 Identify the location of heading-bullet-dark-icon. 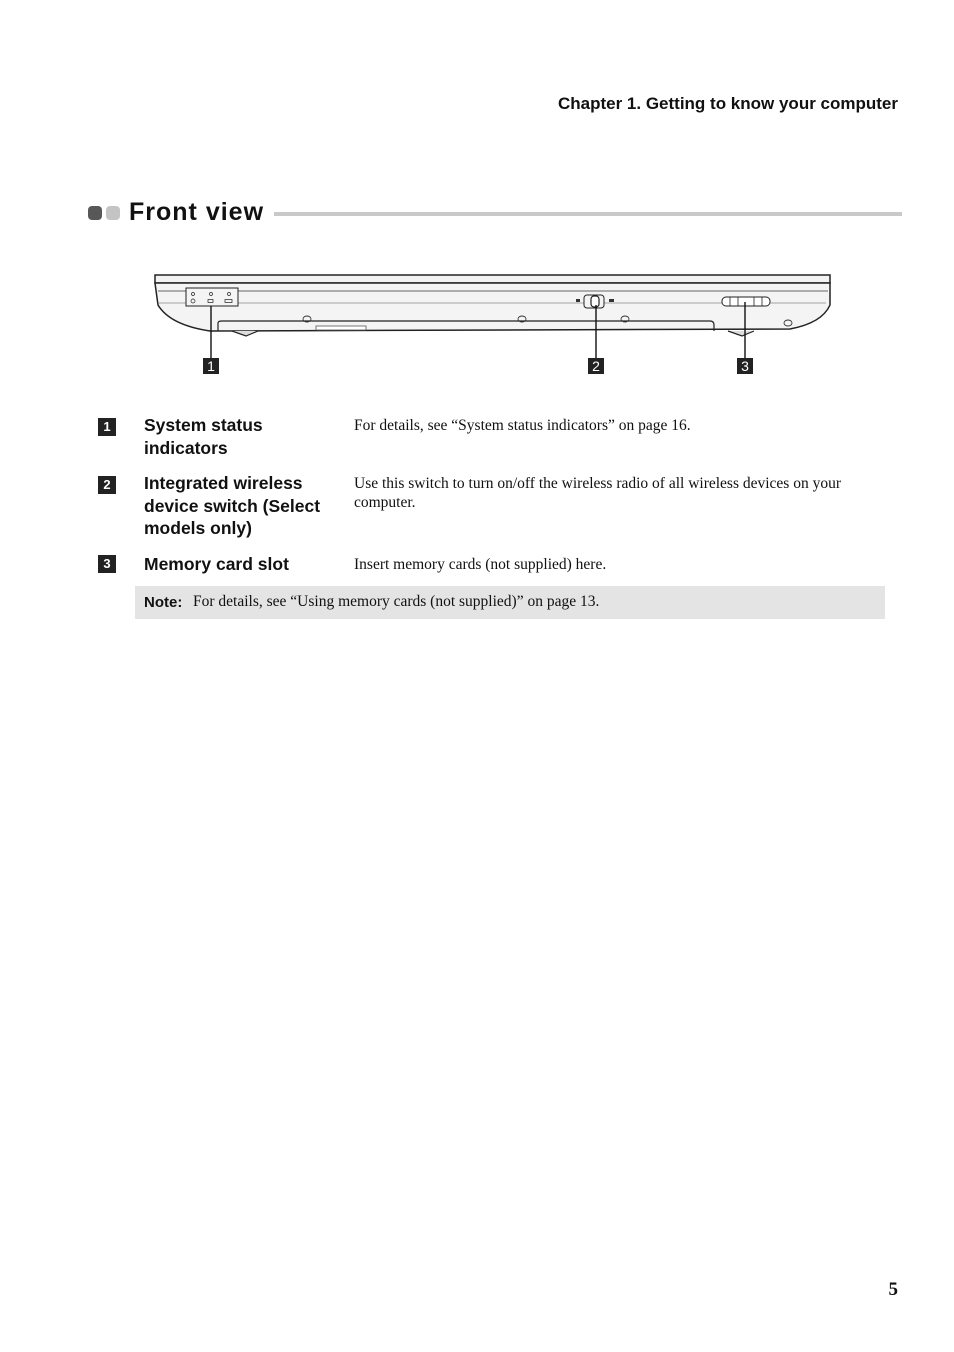
(95, 213).